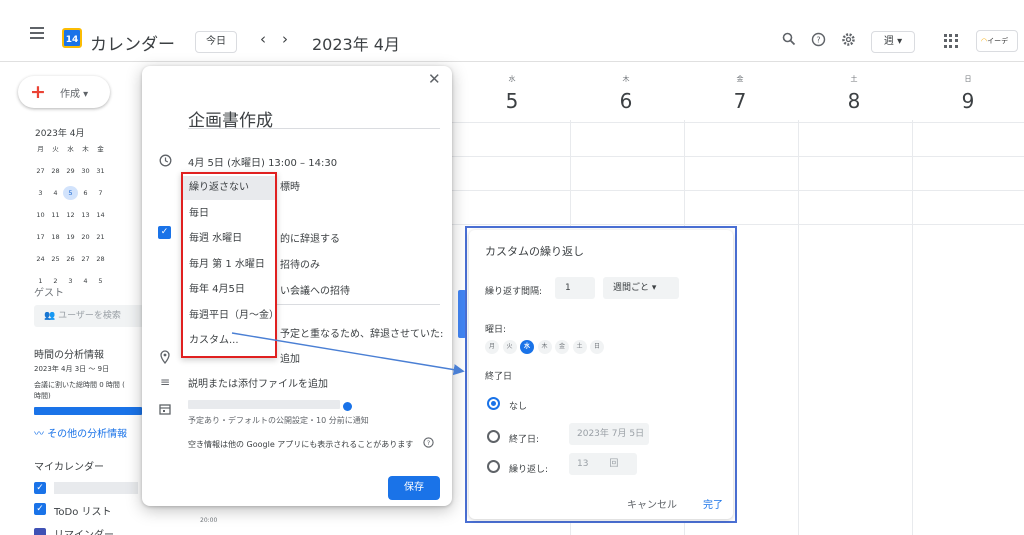 Image resolution: width=1024 pixels, height=535 pixels. Describe the element at coordinates (37, 33) in the screenshot. I see `menu-icon` at that location.